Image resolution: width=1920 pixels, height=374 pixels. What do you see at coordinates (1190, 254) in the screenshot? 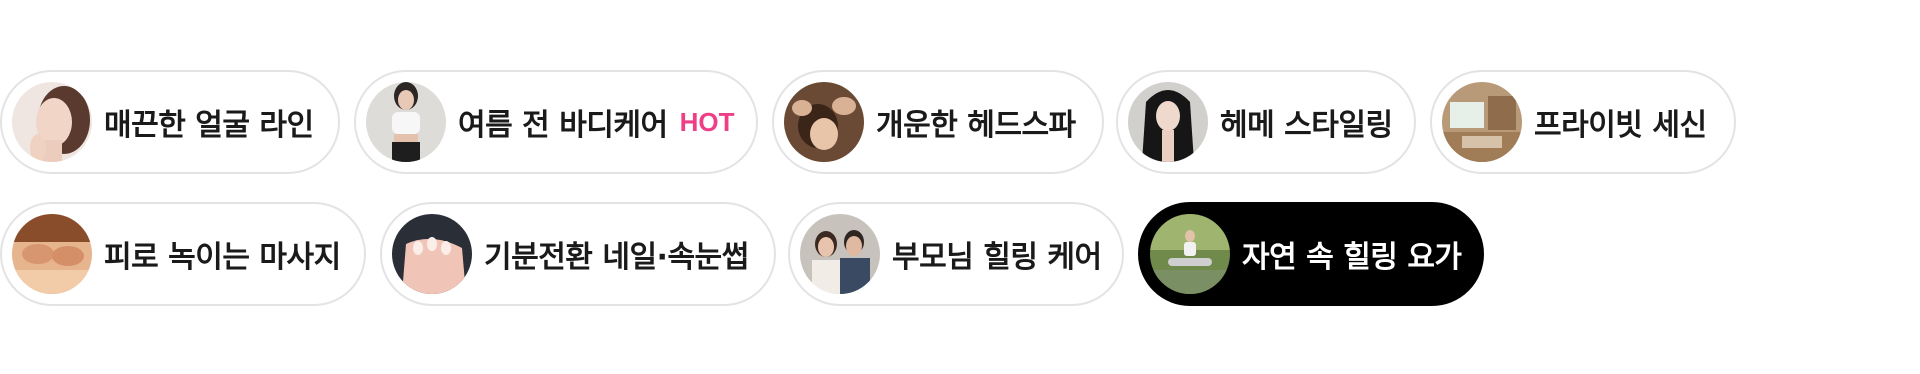
I see `yoga-thumbnail` at bounding box center [1190, 254].